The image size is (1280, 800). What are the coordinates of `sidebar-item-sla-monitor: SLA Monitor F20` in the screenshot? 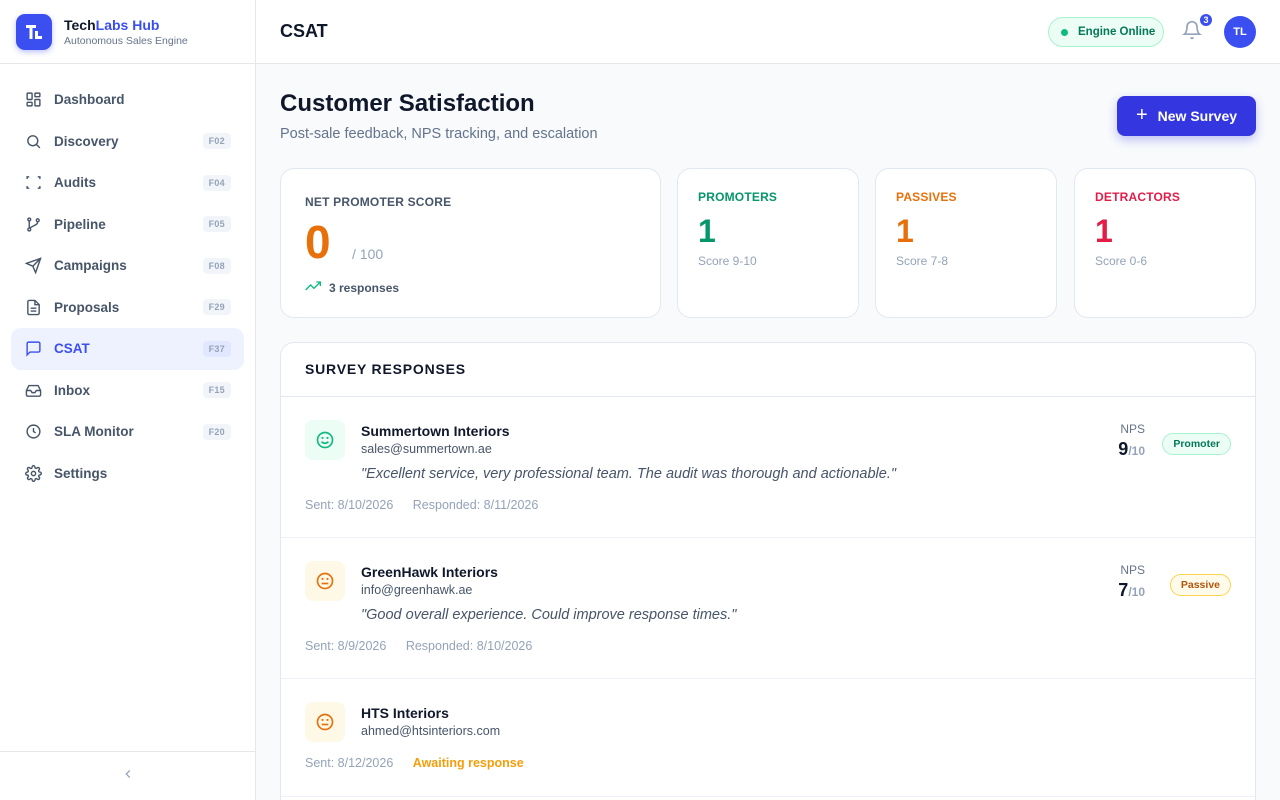 It's located at (127, 432).